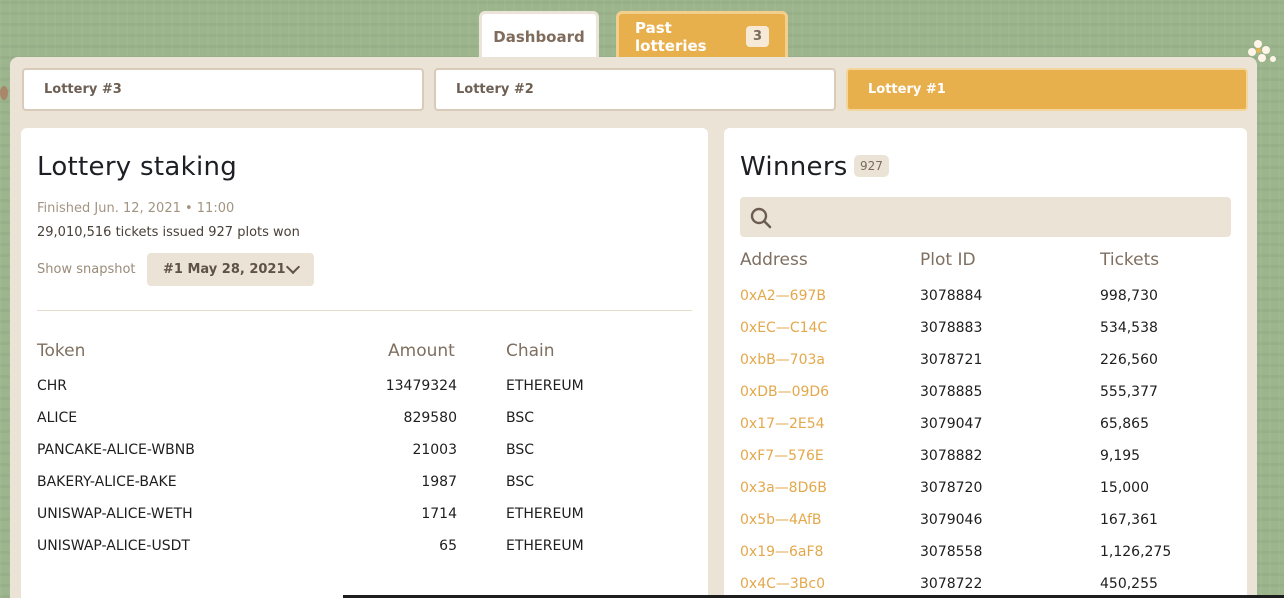 This screenshot has width=1284, height=598. I want to click on plot-id-cell: 3079047, so click(951, 424).